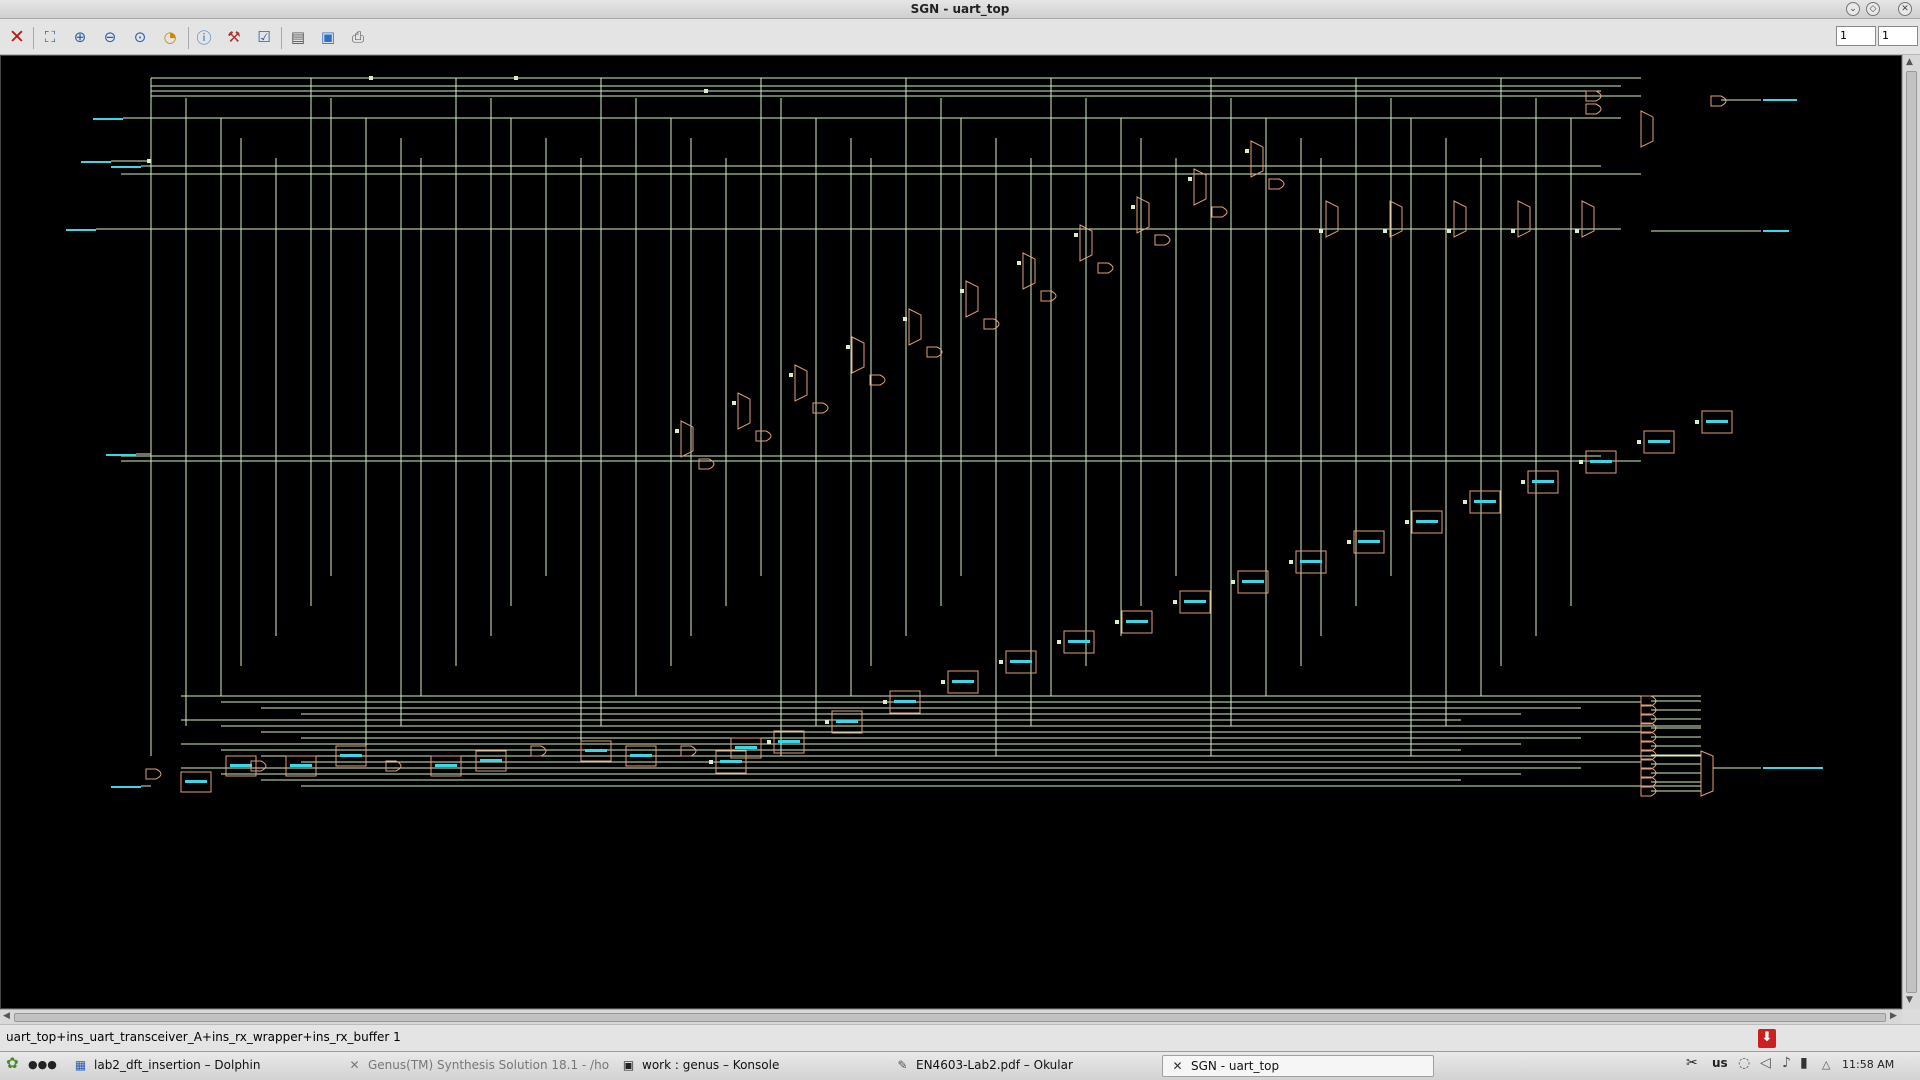 Image resolution: width=1920 pixels, height=1080 pixels. Describe the element at coordinates (80, 37) in the screenshot. I see `zoom-in-button: ⊕` at that location.